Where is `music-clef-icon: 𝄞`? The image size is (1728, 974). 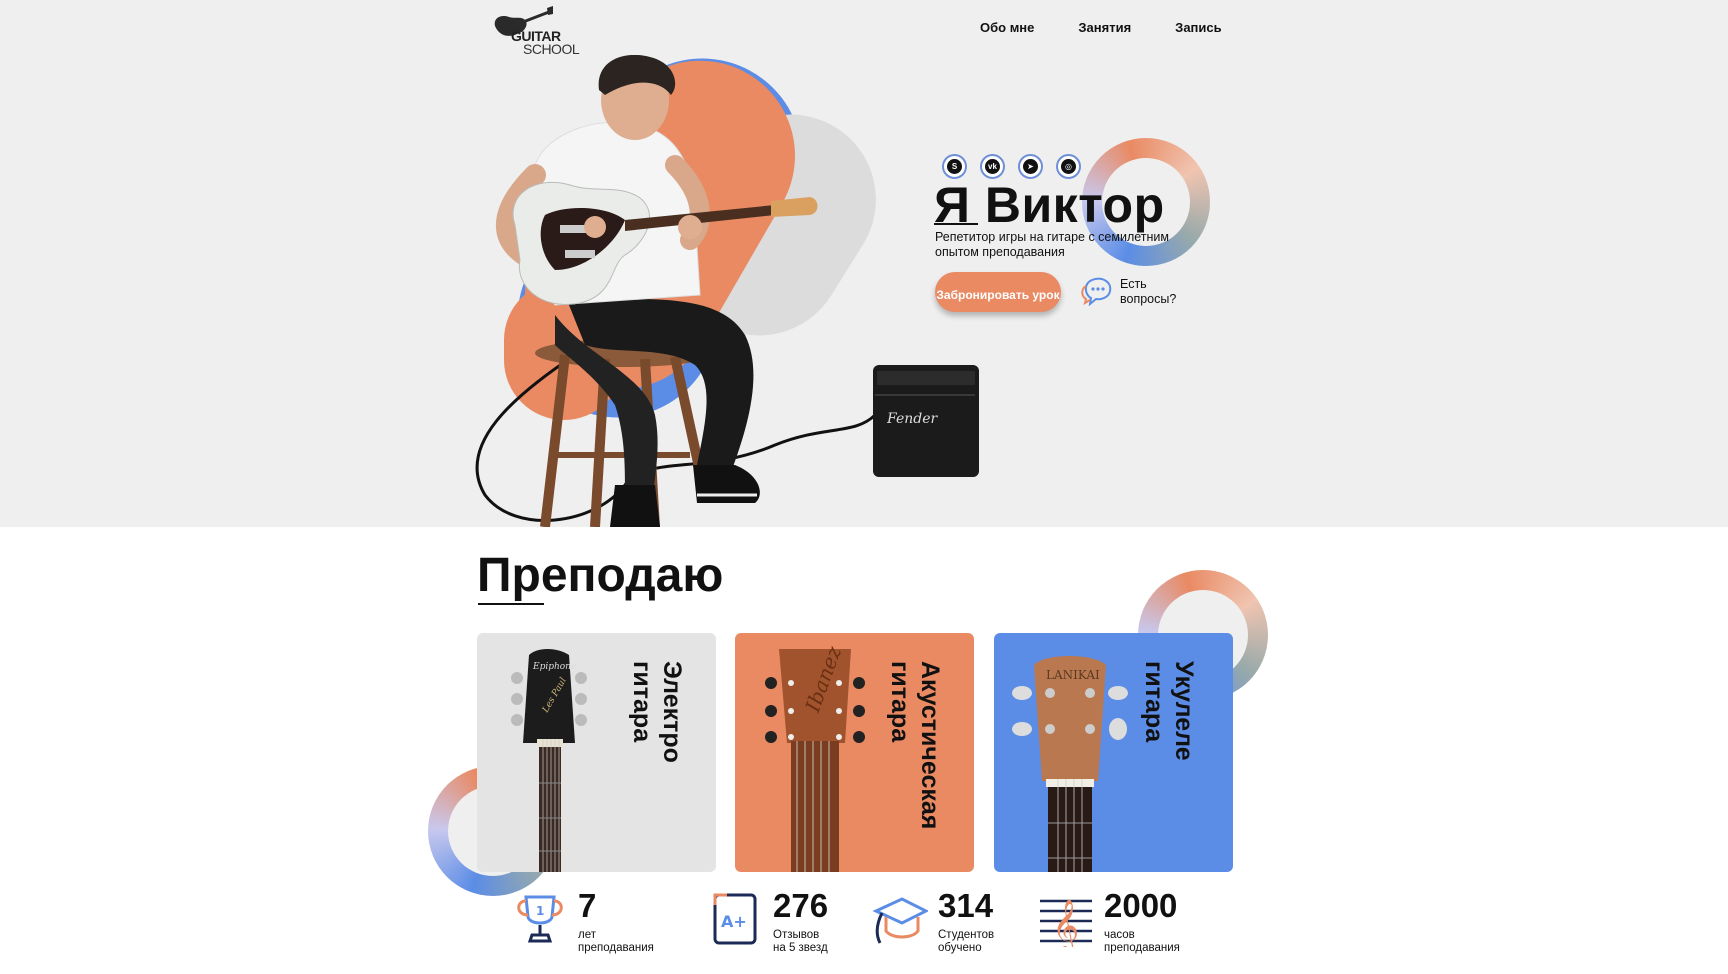 music-clef-icon: 𝄞 is located at coordinates (1066, 922).